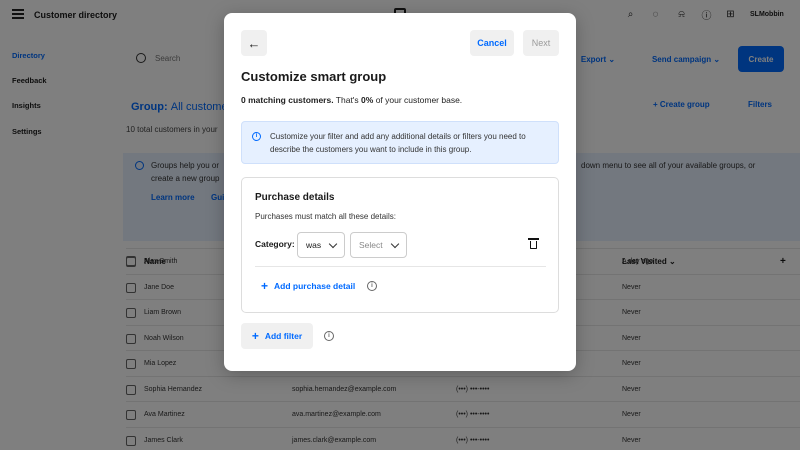  I want to click on add-purchase-detail-button: + Add purchase detail, so click(308, 286).